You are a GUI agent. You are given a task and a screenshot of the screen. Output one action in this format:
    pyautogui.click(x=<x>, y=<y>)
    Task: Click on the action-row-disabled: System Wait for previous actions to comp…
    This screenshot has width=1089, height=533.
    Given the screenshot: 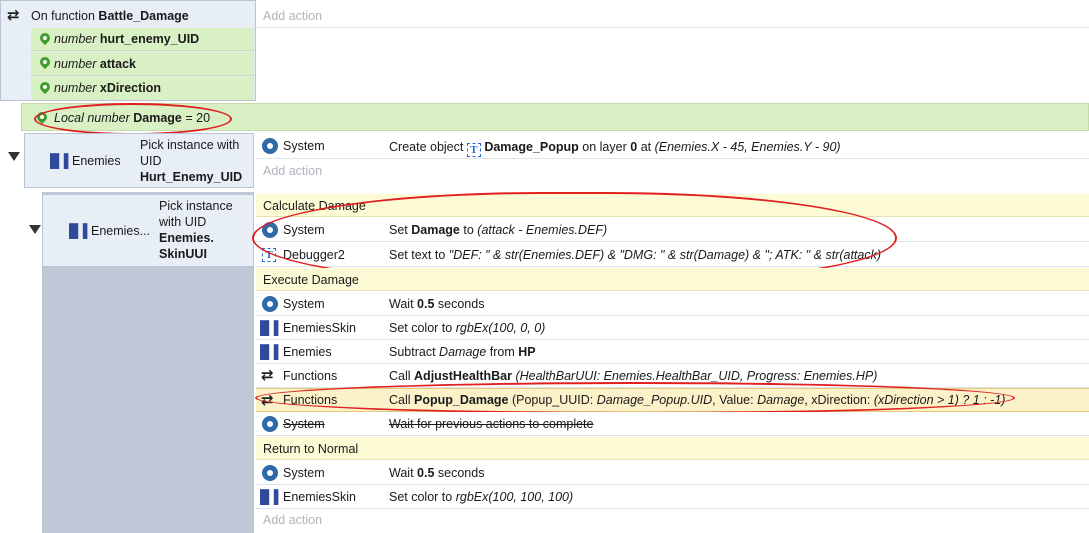 What is the action you would take?
    pyautogui.click(x=672, y=424)
    